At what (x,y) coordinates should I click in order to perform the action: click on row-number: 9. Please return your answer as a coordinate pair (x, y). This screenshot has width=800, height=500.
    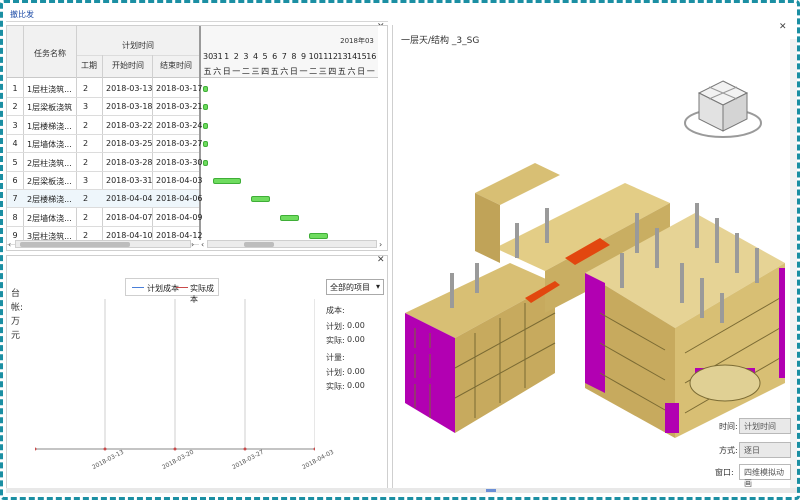
    Looking at the image, I should click on (15, 236).